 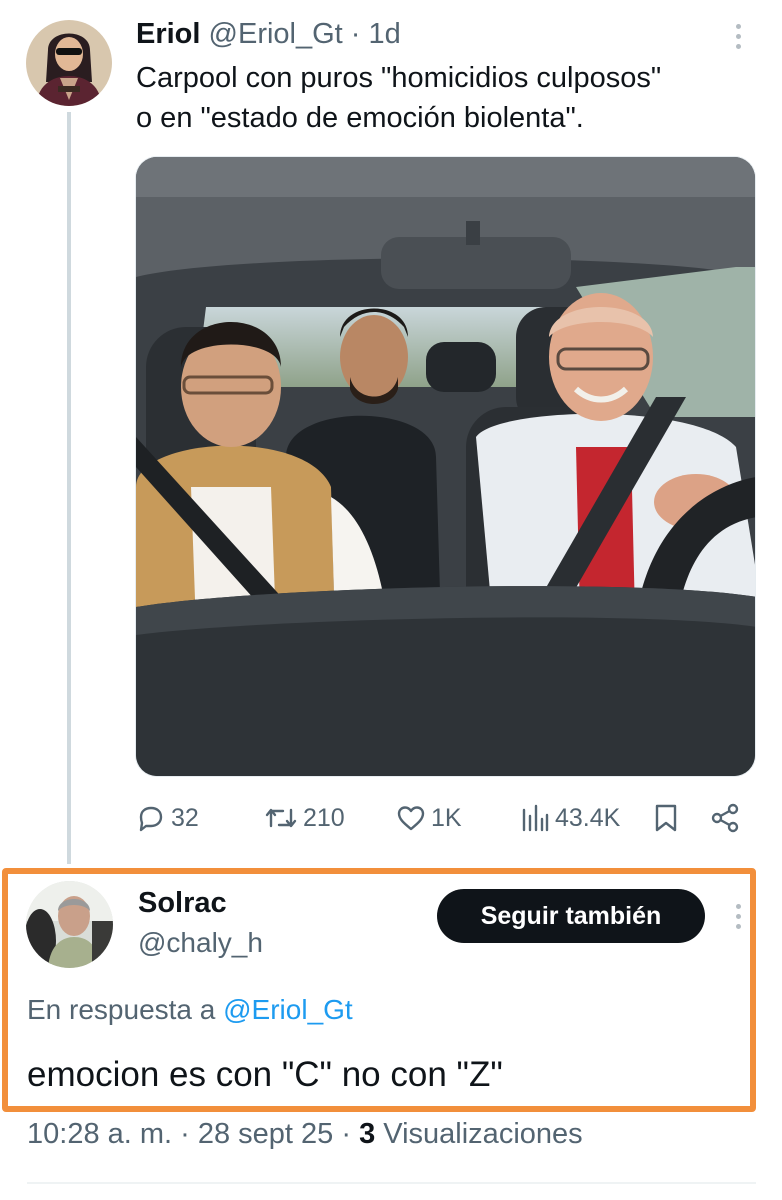 I want to click on reply-count: 32, so click(x=185, y=817).